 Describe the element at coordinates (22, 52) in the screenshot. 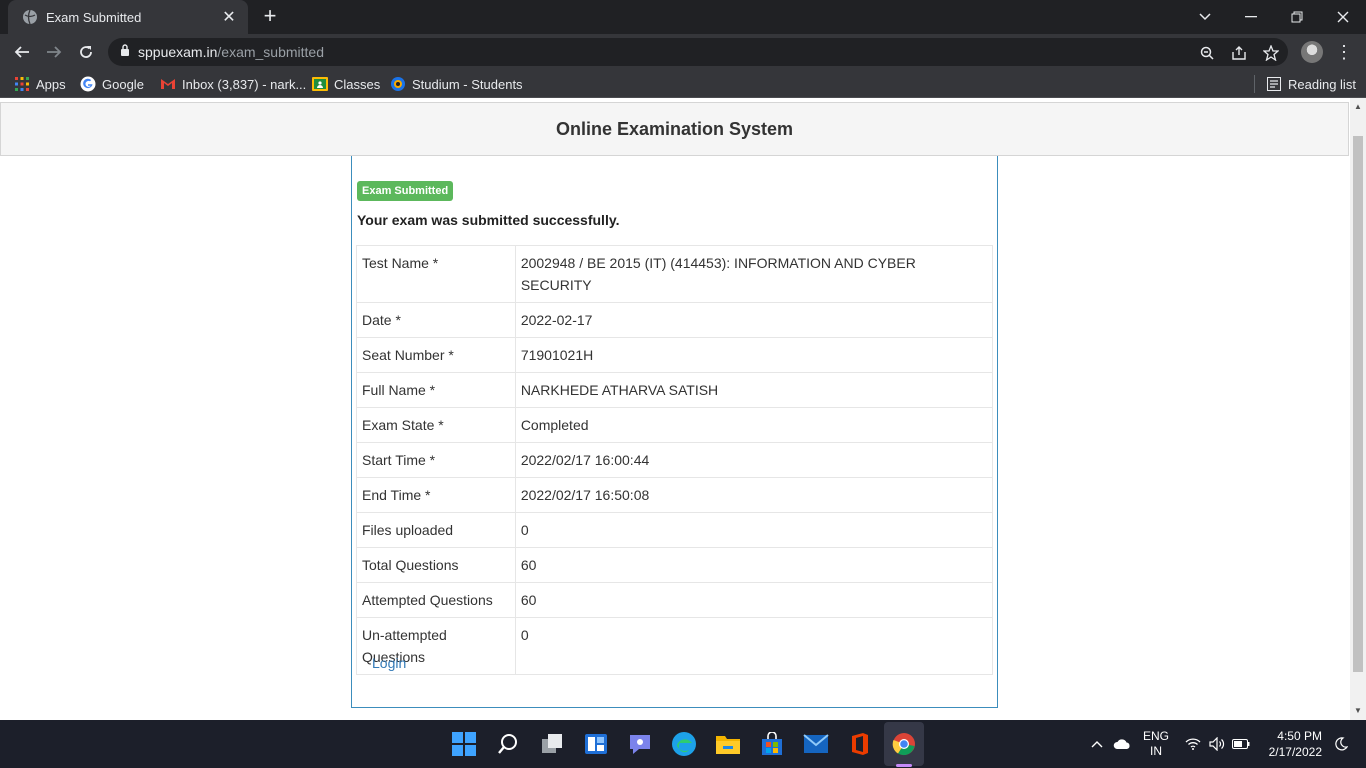

I see `back-arrow-icon` at that location.